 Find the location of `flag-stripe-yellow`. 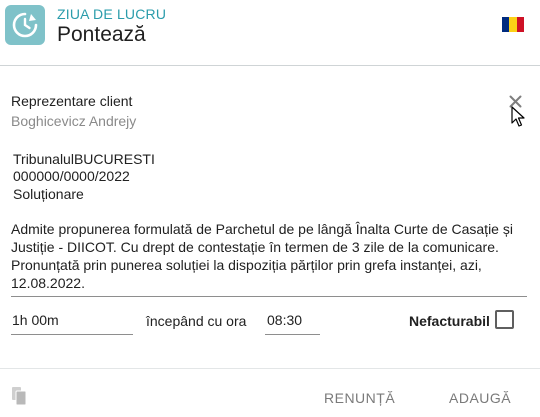

flag-stripe-yellow is located at coordinates (513, 24).